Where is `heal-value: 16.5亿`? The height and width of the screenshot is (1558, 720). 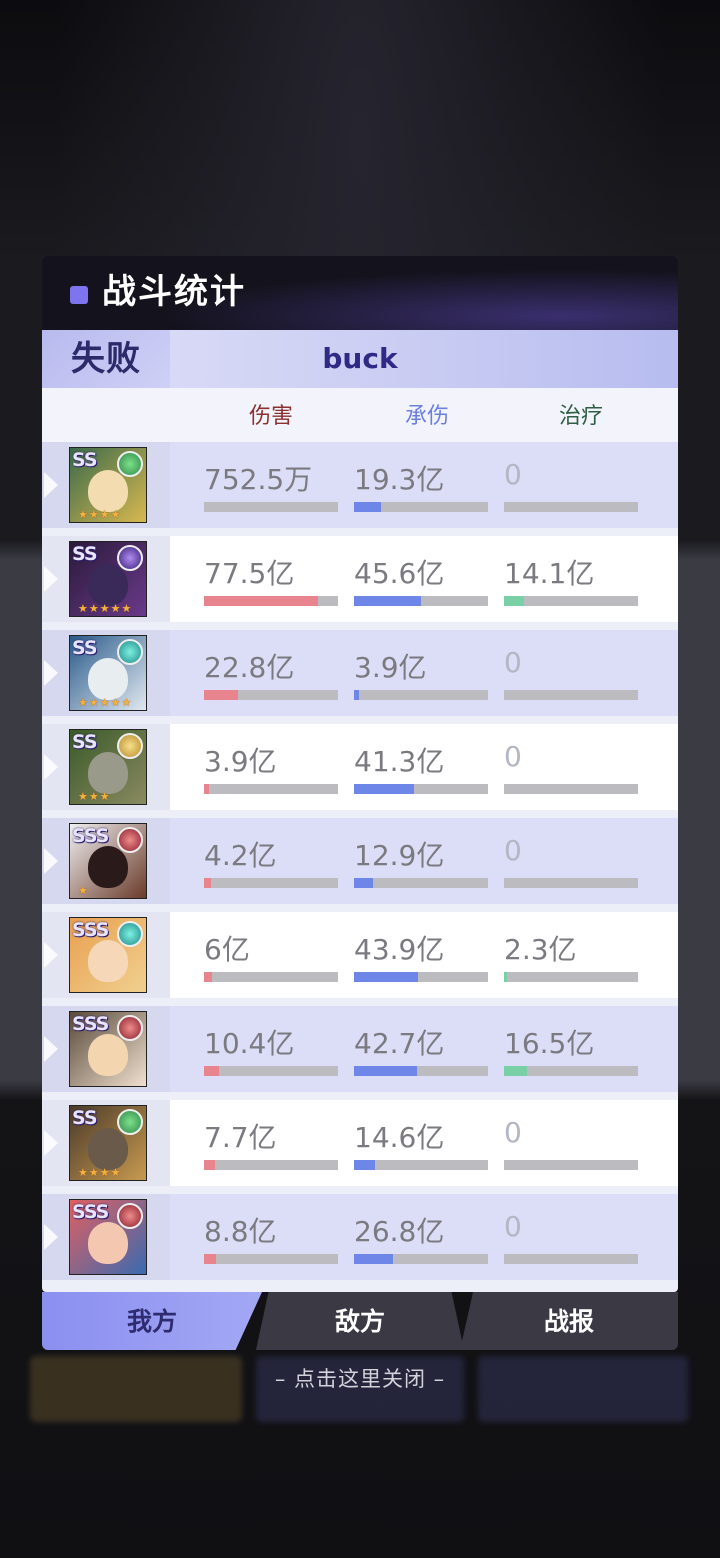
heal-value: 16.5亿 is located at coordinates (549, 1043).